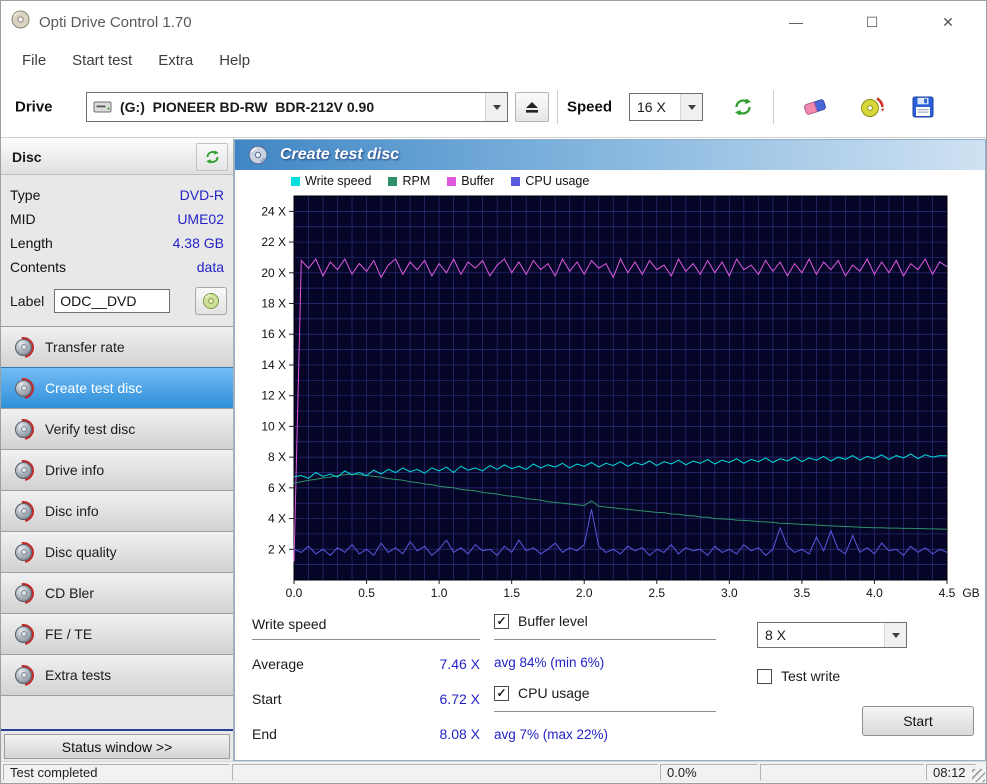 This screenshot has width=987, height=784. What do you see at coordinates (776, 635) in the screenshot?
I see `burn-speed-value: 8 X` at bounding box center [776, 635].